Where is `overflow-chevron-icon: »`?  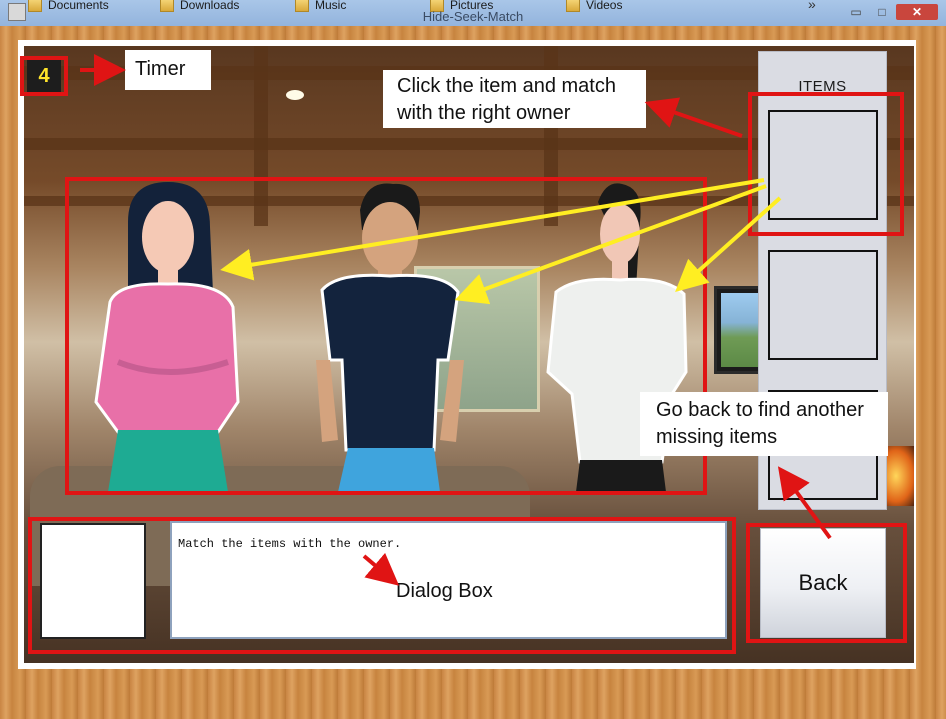
overflow-chevron-icon: » is located at coordinates (812, 6).